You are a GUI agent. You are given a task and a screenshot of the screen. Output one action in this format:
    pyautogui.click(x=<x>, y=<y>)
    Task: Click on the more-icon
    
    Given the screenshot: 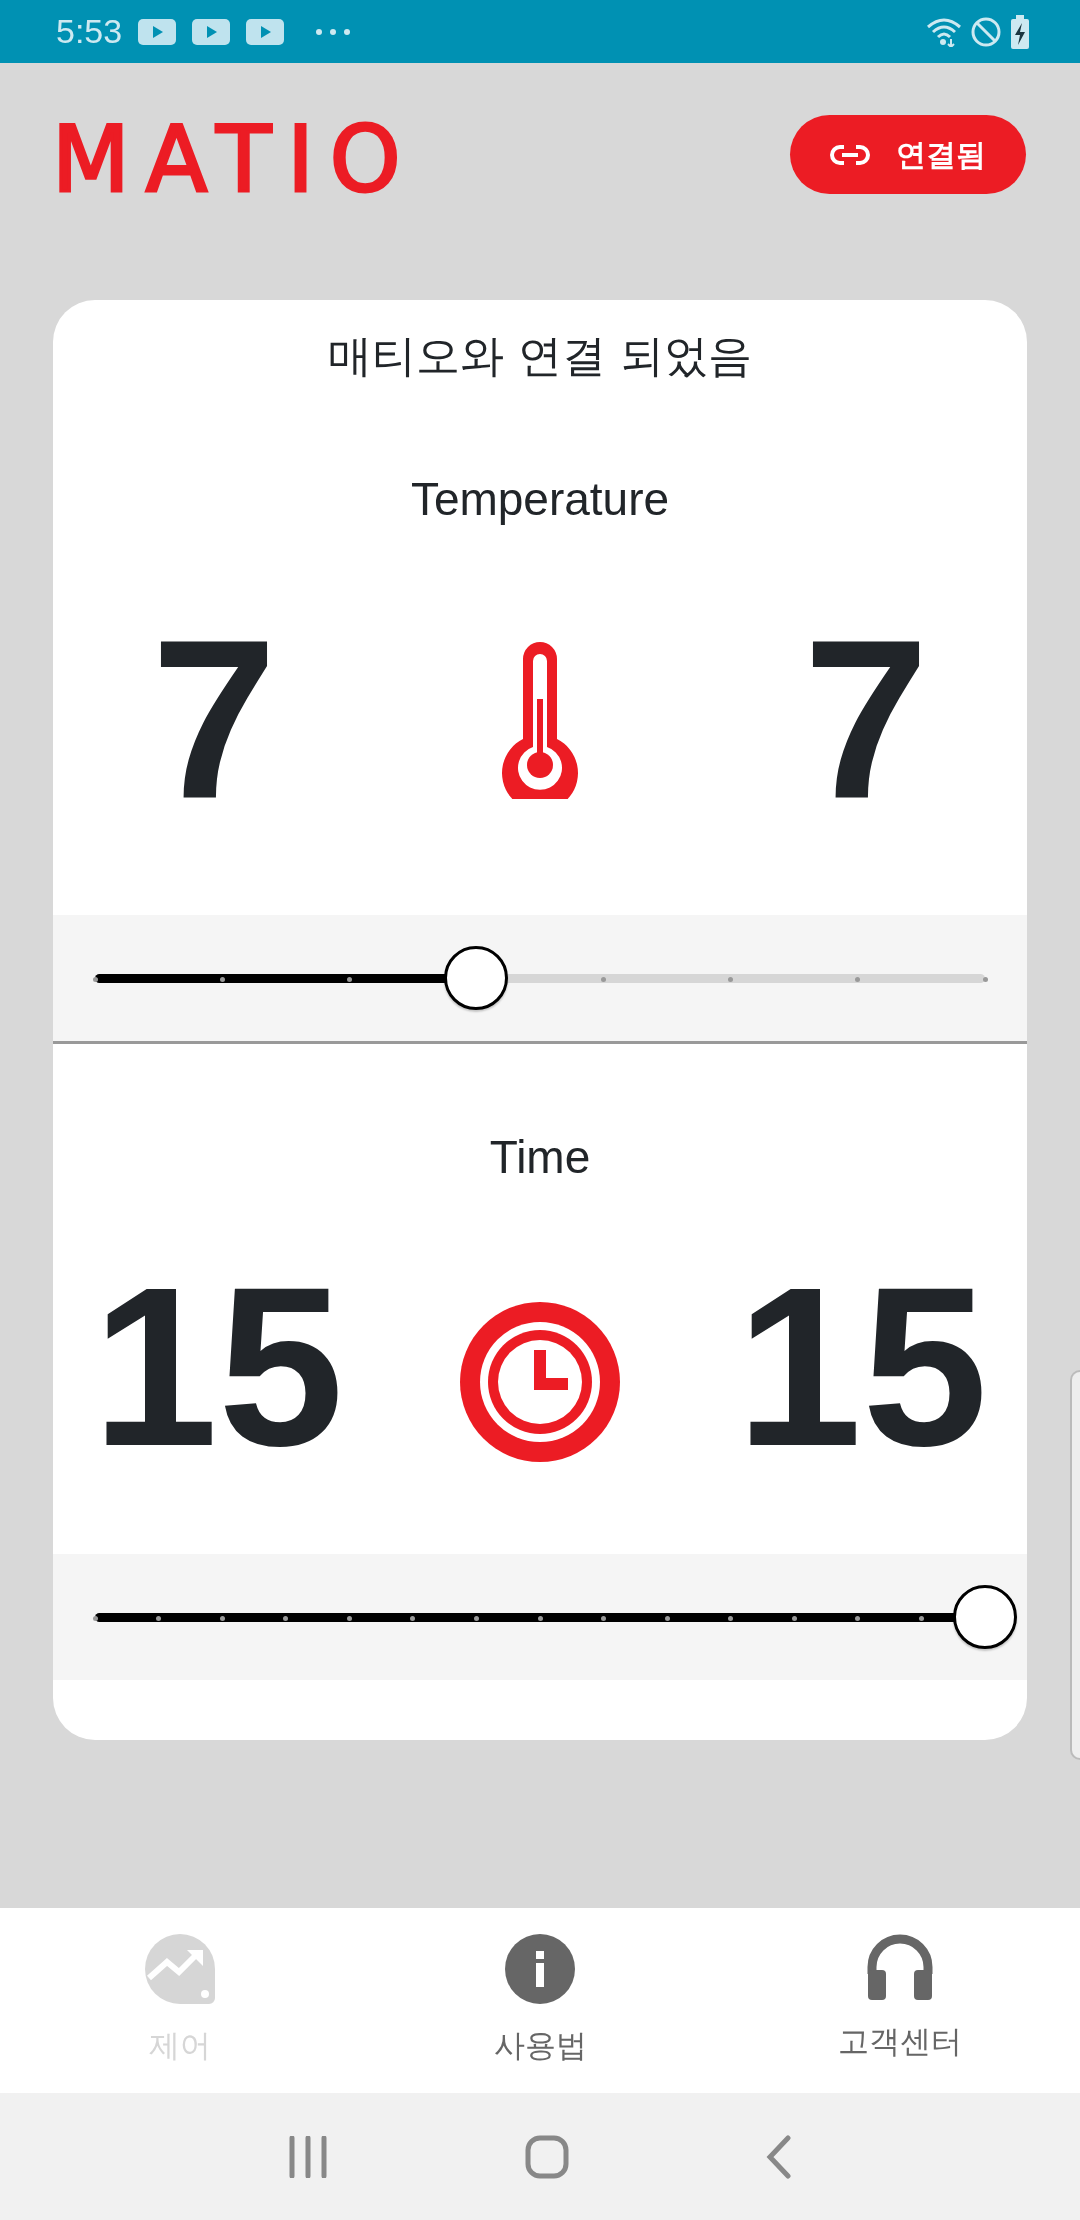 What is the action you would take?
    pyautogui.click(x=333, y=32)
    